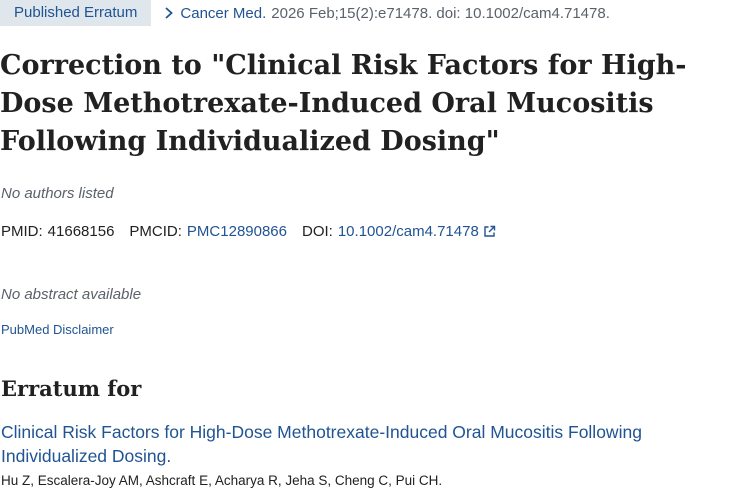 The width and height of the screenshot is (750, 500). What do you see at coordinates (57, 193) in the screenshot?
I see `authors-note: No authors listed` at bounding box center [57, 193].